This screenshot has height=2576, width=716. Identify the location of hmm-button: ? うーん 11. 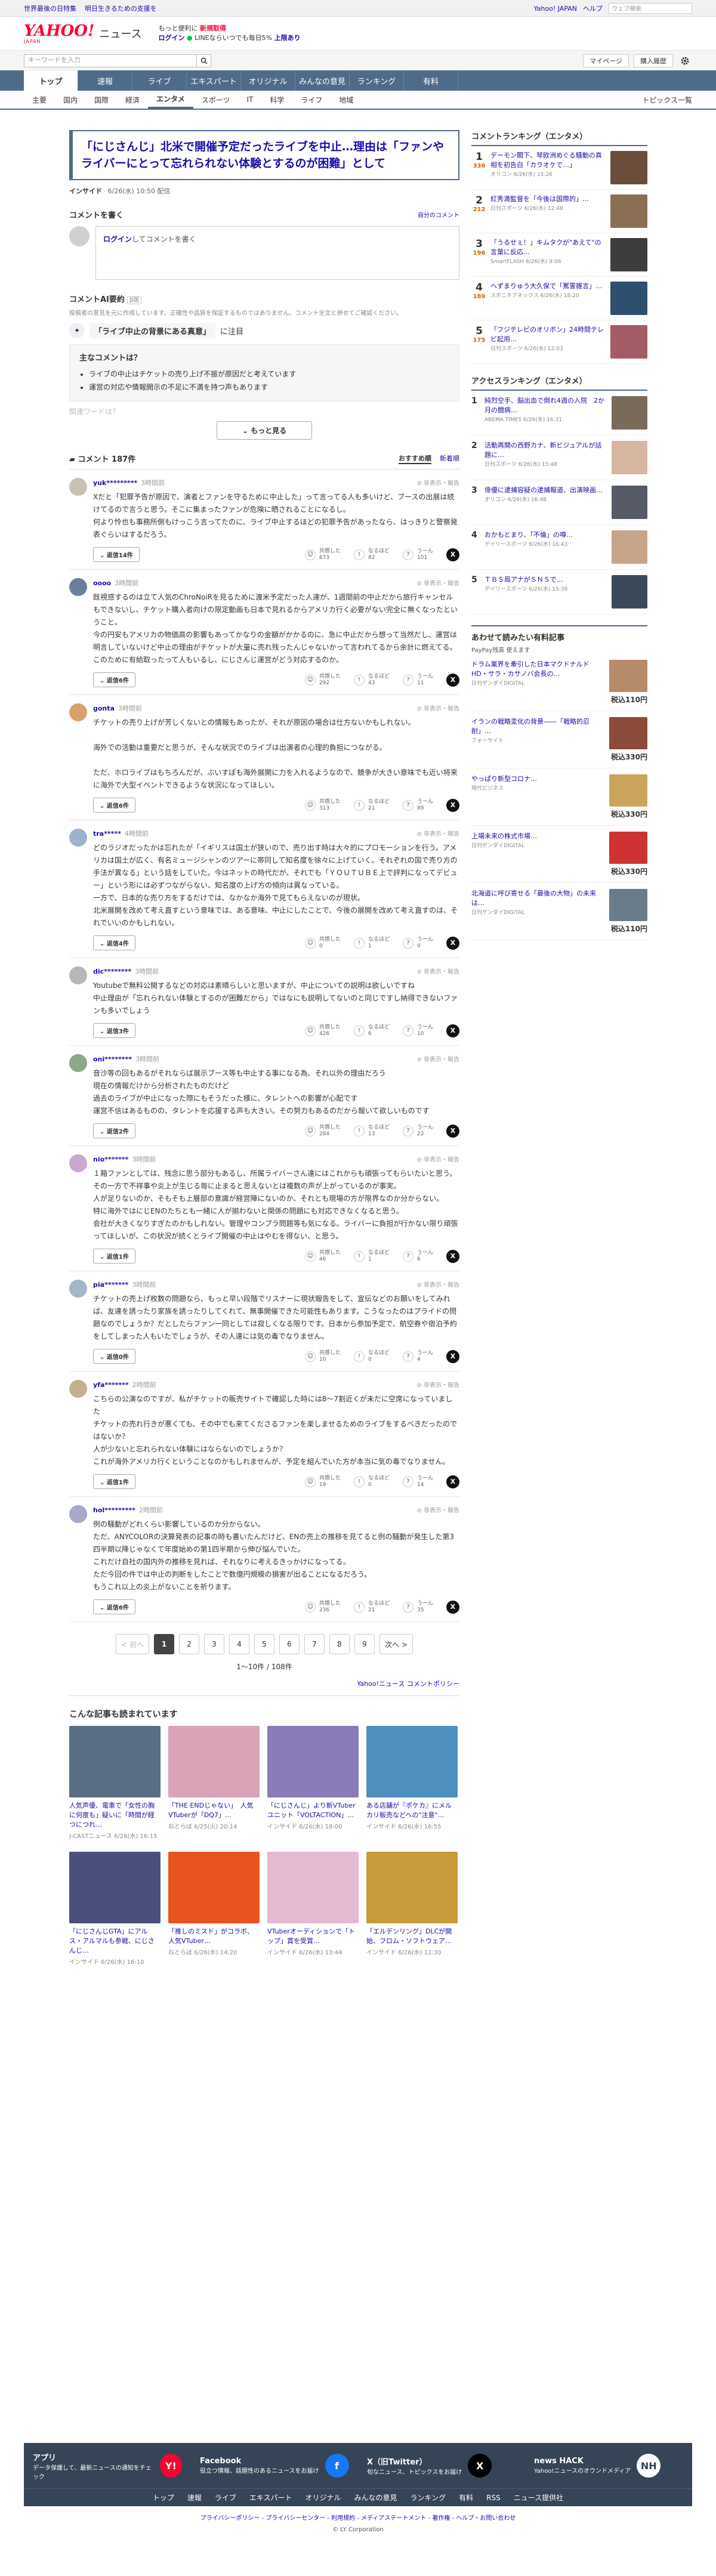
(418, 680).